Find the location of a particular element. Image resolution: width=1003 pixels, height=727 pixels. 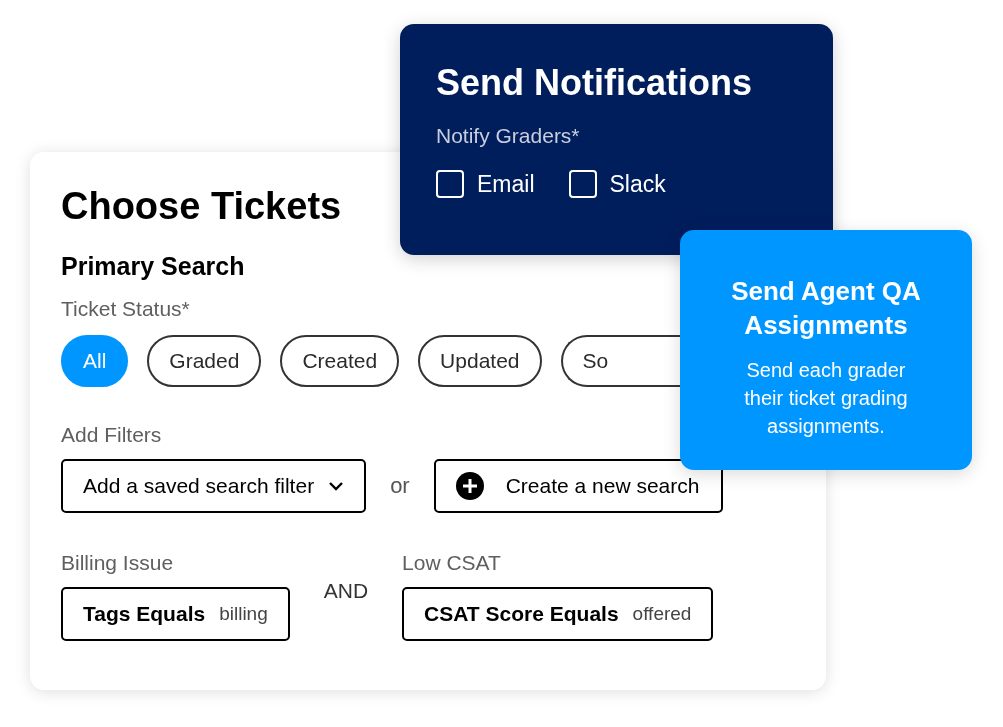

filter-chip: CSAT Score Equals offered is located at coordinates (558, 614).